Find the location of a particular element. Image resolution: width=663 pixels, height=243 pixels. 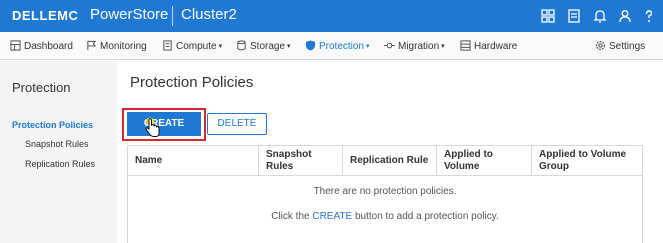

sidebar-item-protection-policies: Protection Policies is located at coordinates (52, 125).